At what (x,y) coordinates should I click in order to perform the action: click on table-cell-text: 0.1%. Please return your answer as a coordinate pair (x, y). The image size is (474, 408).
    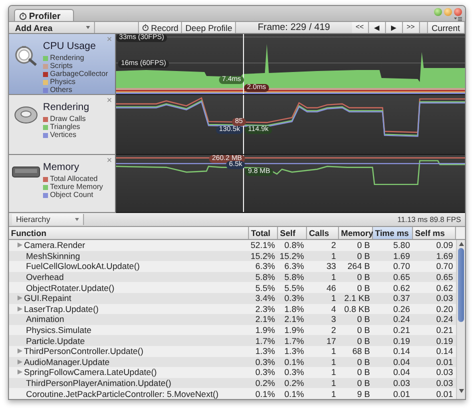
    Looking at the image, I should click on (294, 361).